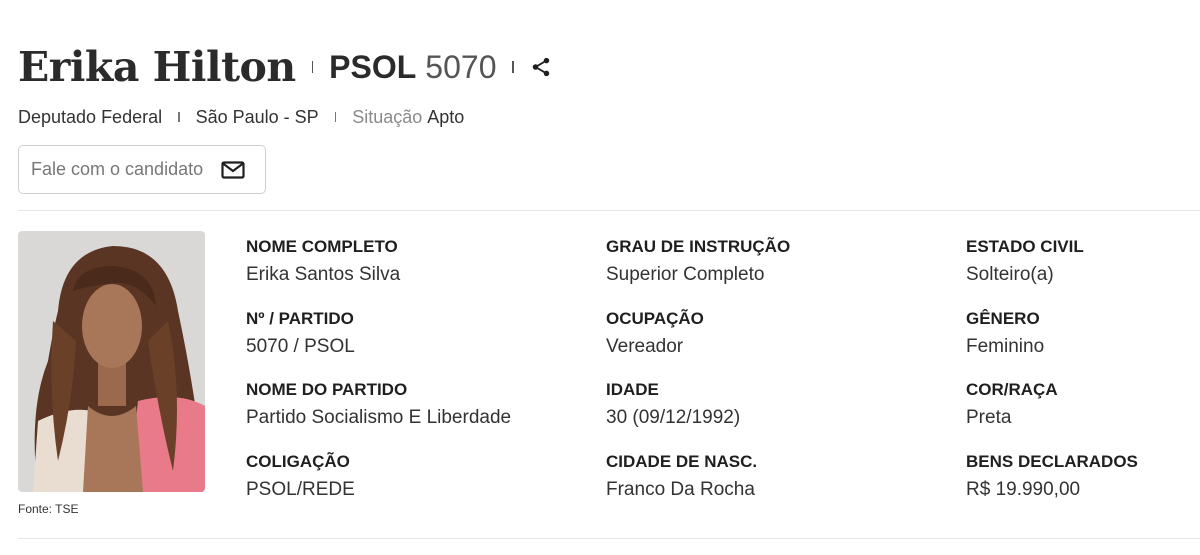 The height and width of the screenshot is (555, 1200). Describe the element at coordinates (1010, 274) in the screenshot. I see `field-value: Solteiro(a)` at that location.